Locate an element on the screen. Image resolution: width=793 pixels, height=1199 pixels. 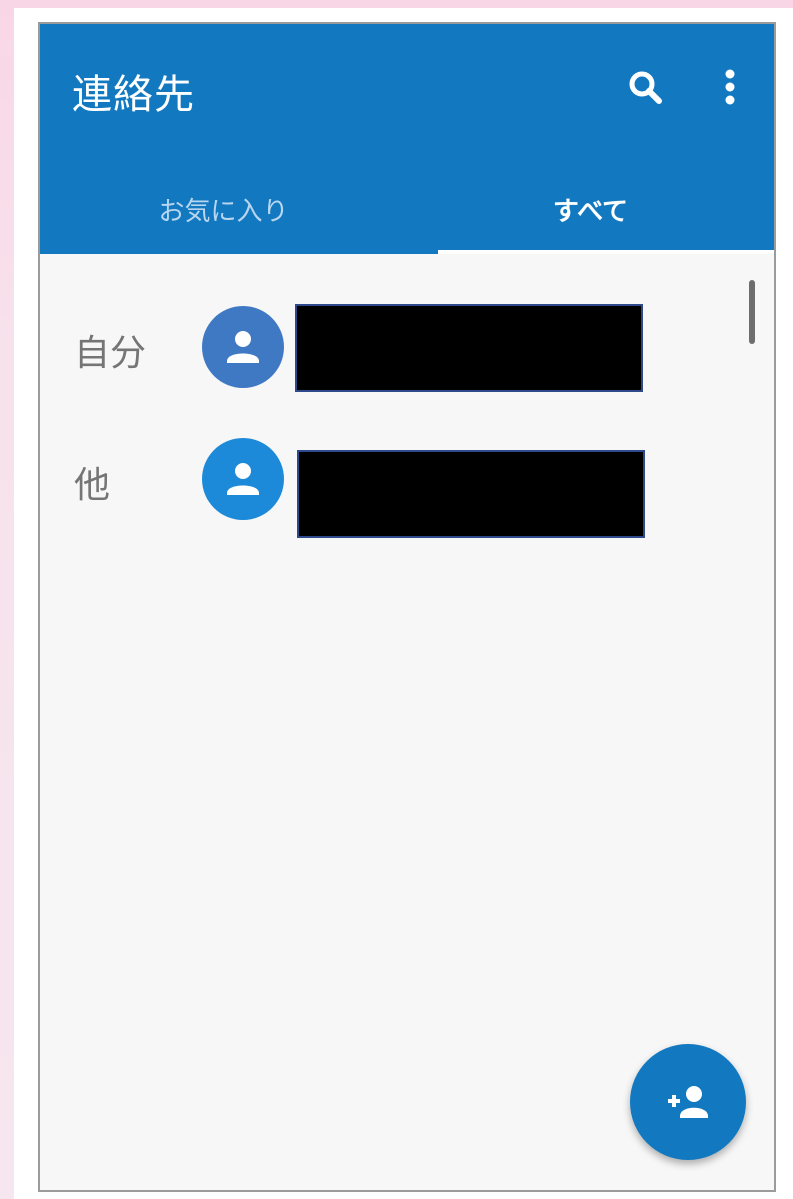
search-icon is located at coordinates (645, 87).